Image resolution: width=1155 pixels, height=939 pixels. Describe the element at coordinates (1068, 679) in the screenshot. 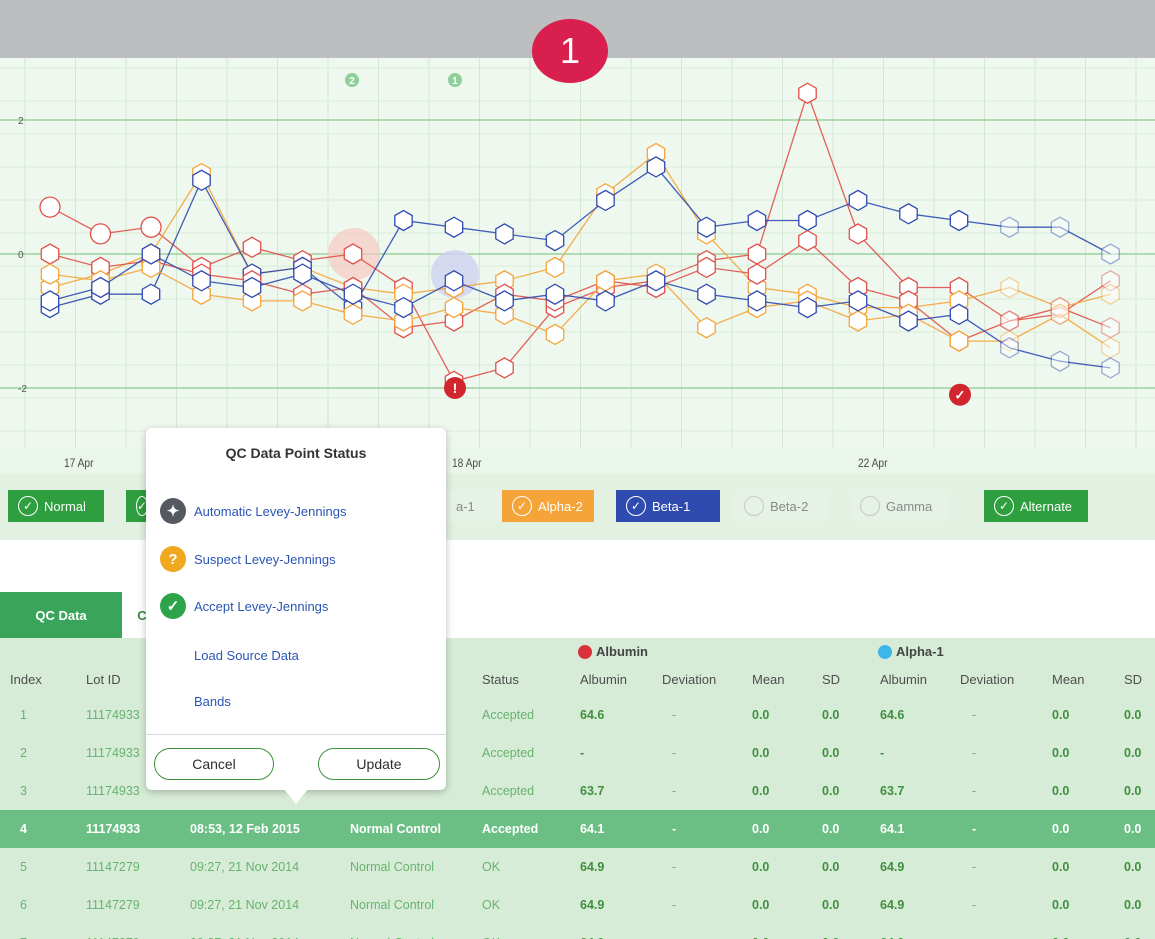

I see `col-mean-2: Mean` at that location.